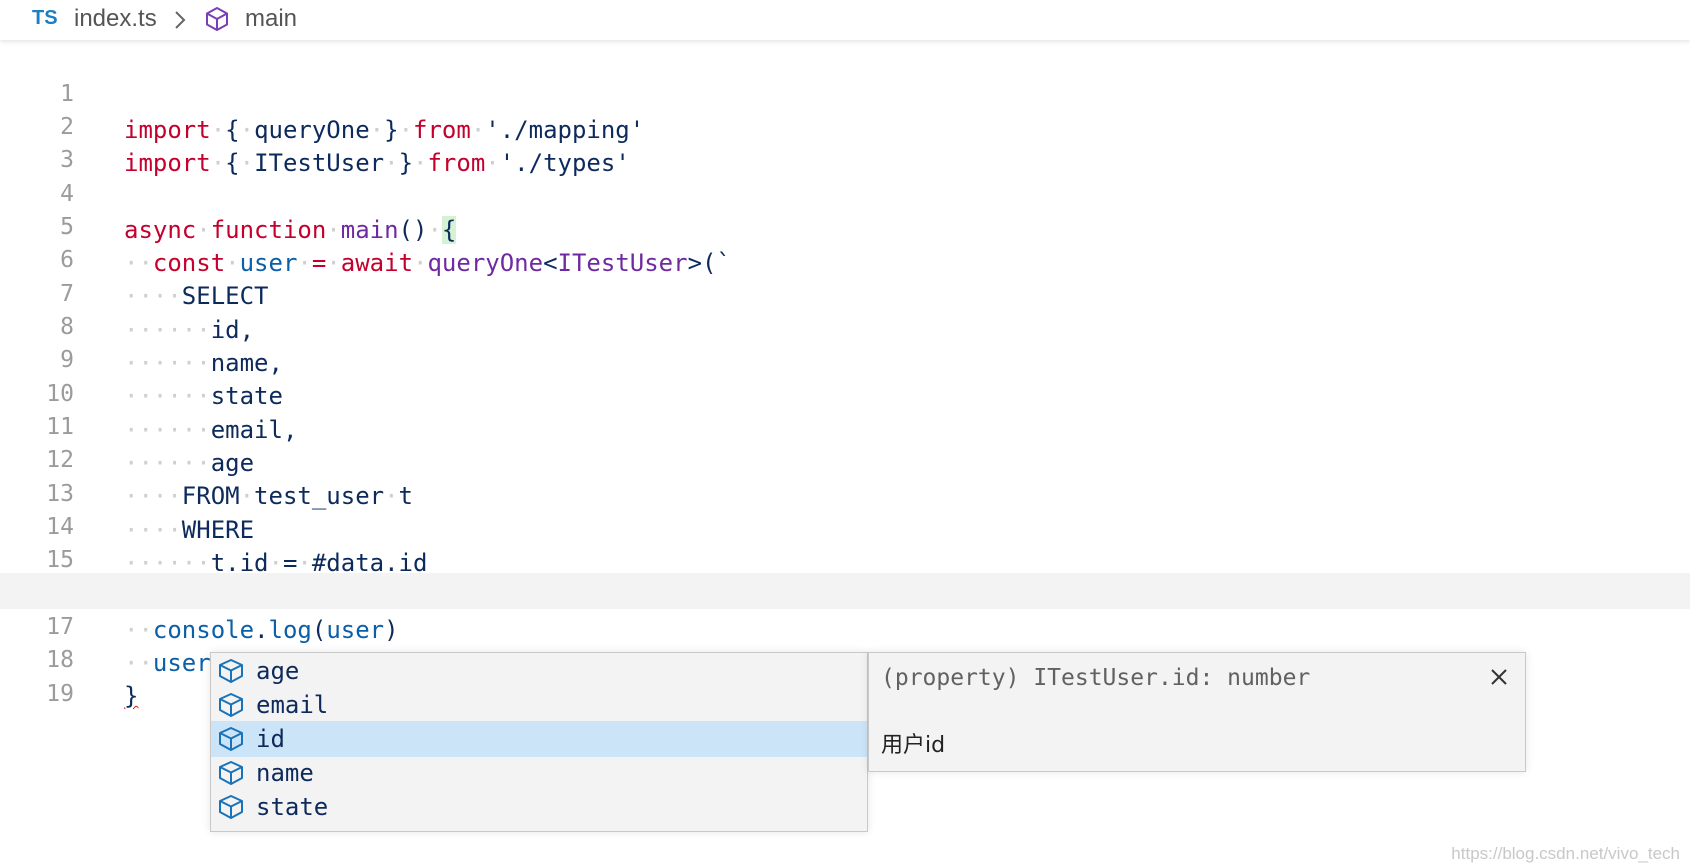  I want to click on code-line-current: 17 ··user., so click(845, 625).